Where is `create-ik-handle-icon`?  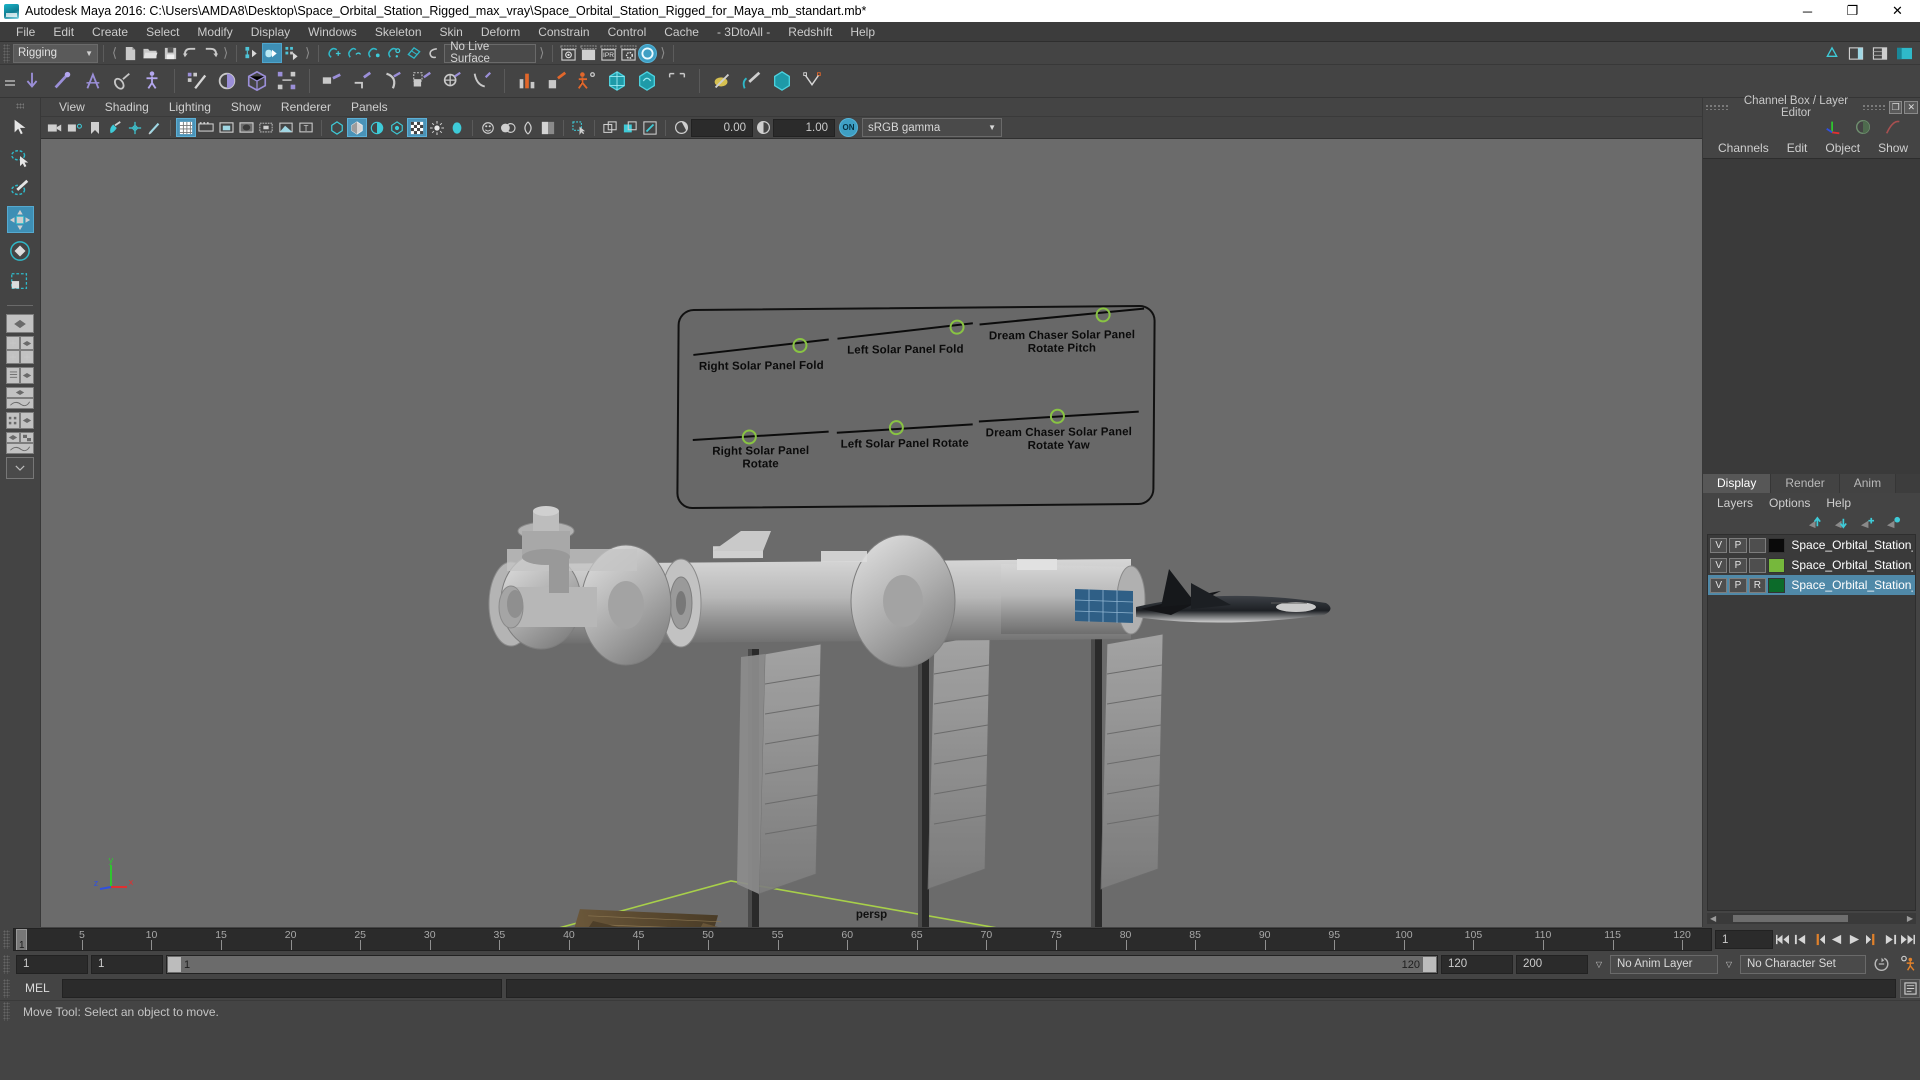 create-ik-handle-icon is located at coordinates (62, 81).